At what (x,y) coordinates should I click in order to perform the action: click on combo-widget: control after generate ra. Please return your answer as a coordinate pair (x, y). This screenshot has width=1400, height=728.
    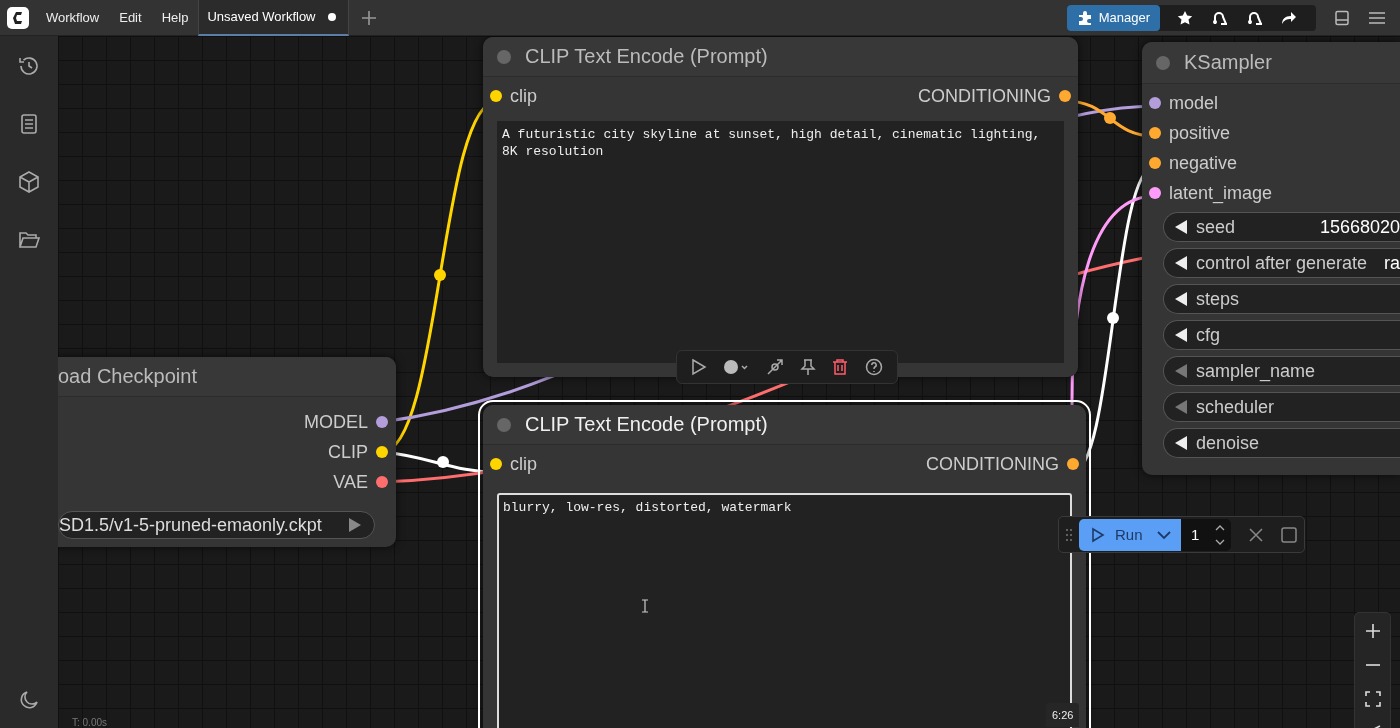
    Looking at the image, I should click on (1281, 263).